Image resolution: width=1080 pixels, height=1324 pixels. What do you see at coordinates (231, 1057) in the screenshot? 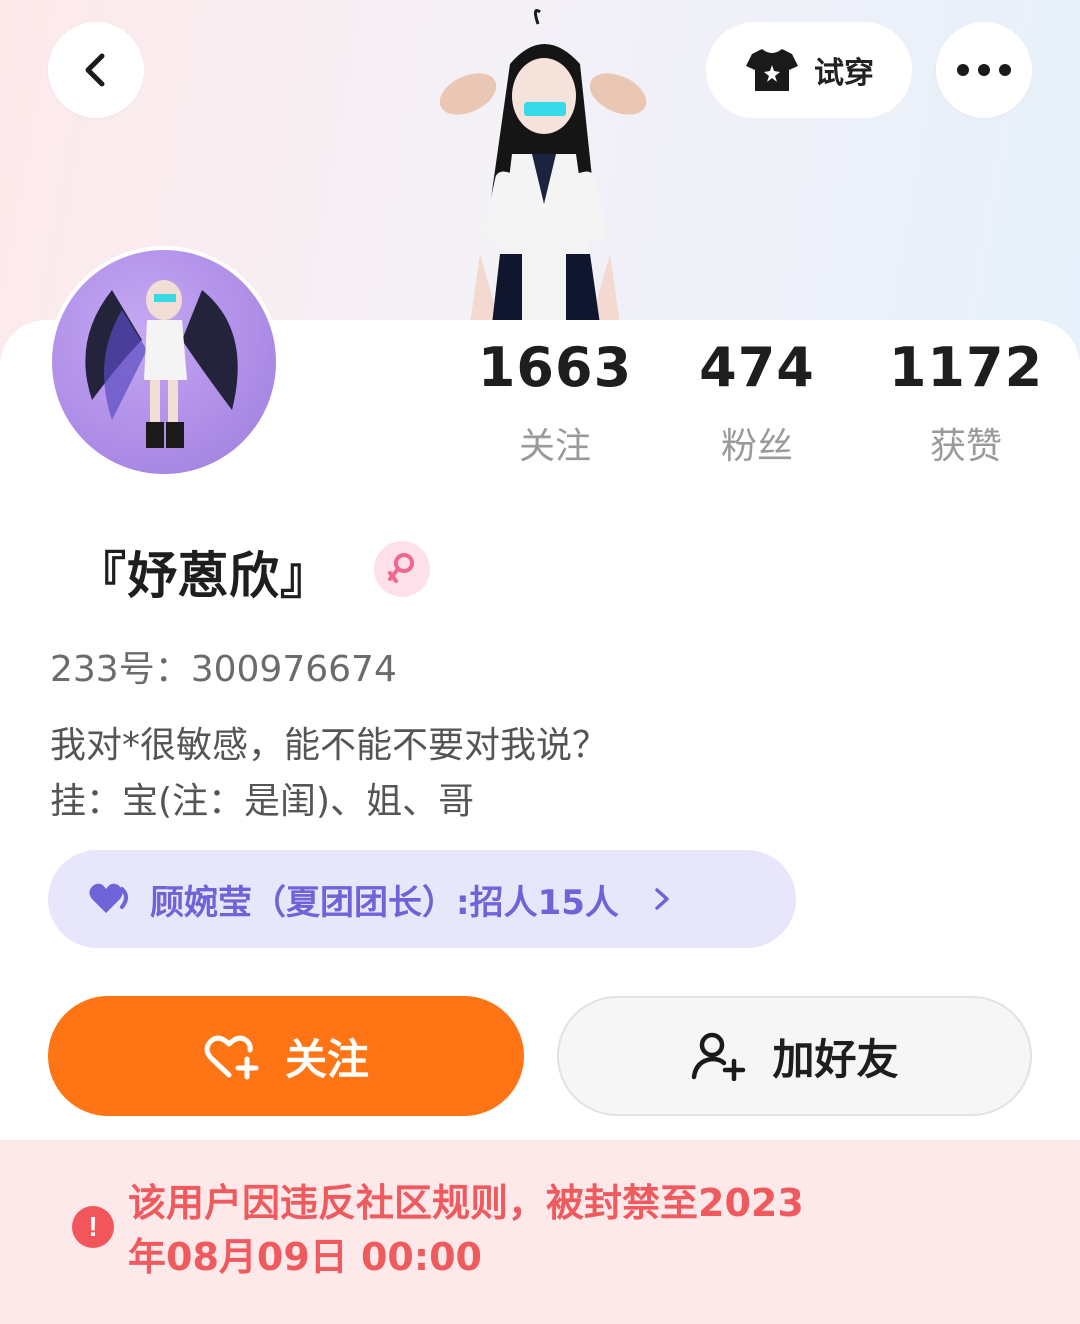
I see `heart-plus-icon` at bounding box center [231, 1057].